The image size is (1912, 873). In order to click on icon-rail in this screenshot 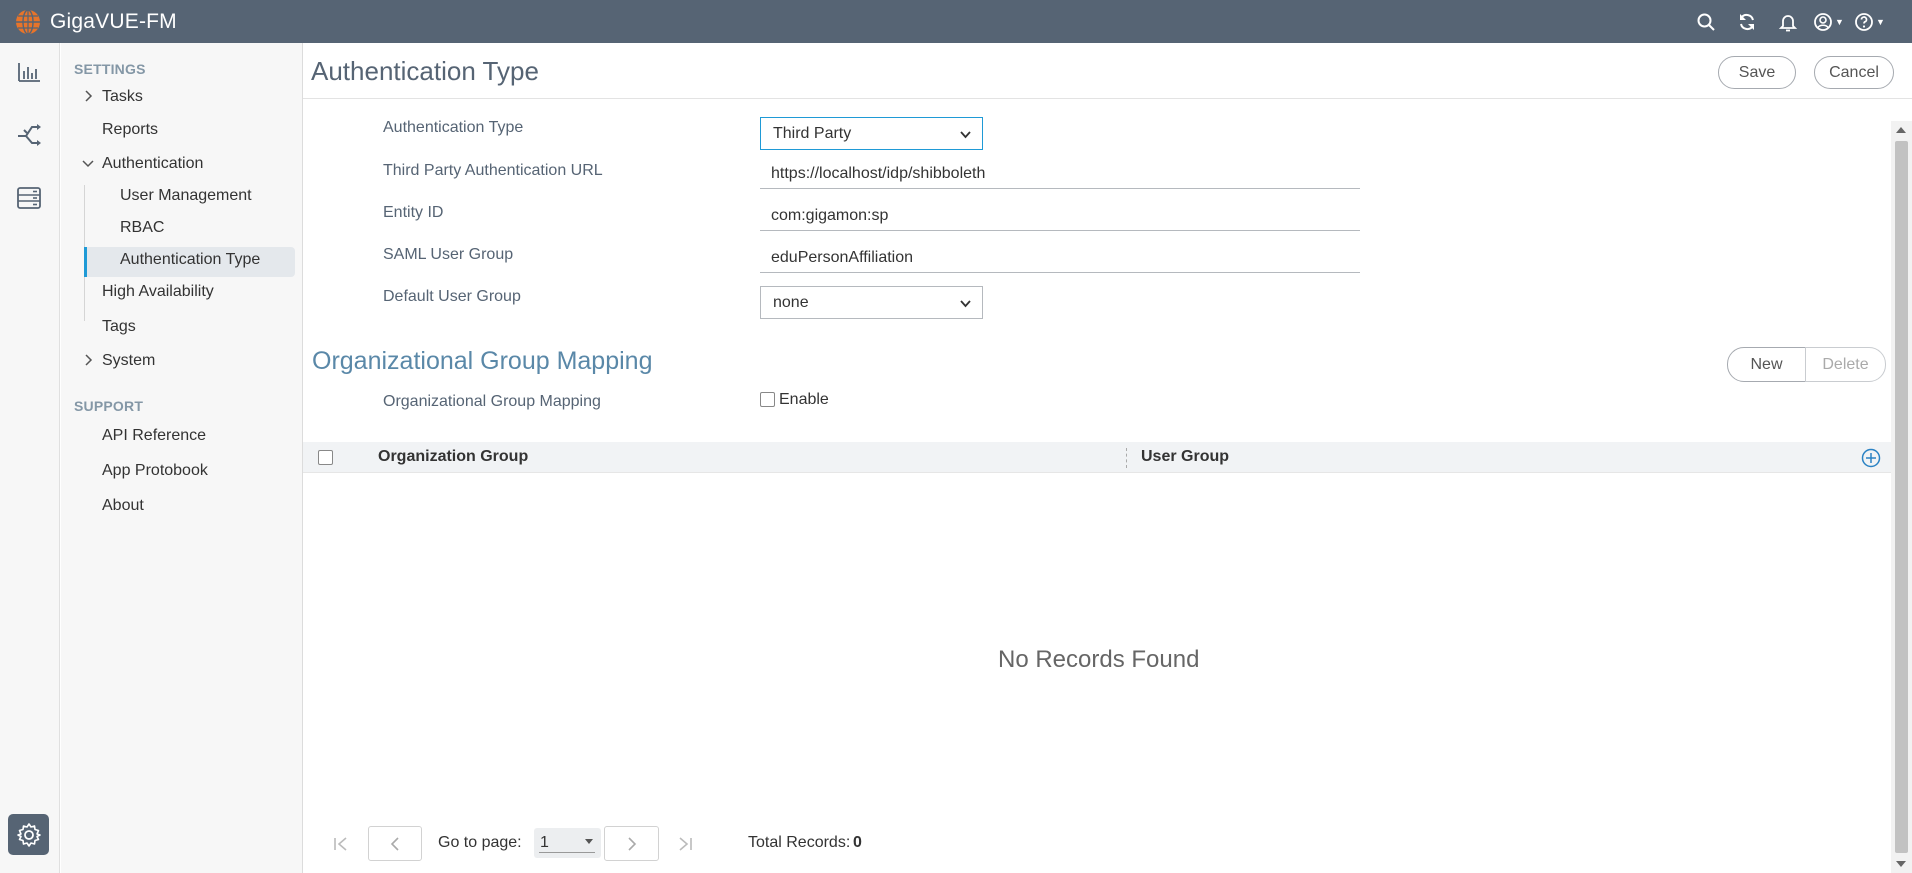, I will do `click(30, 458)`.